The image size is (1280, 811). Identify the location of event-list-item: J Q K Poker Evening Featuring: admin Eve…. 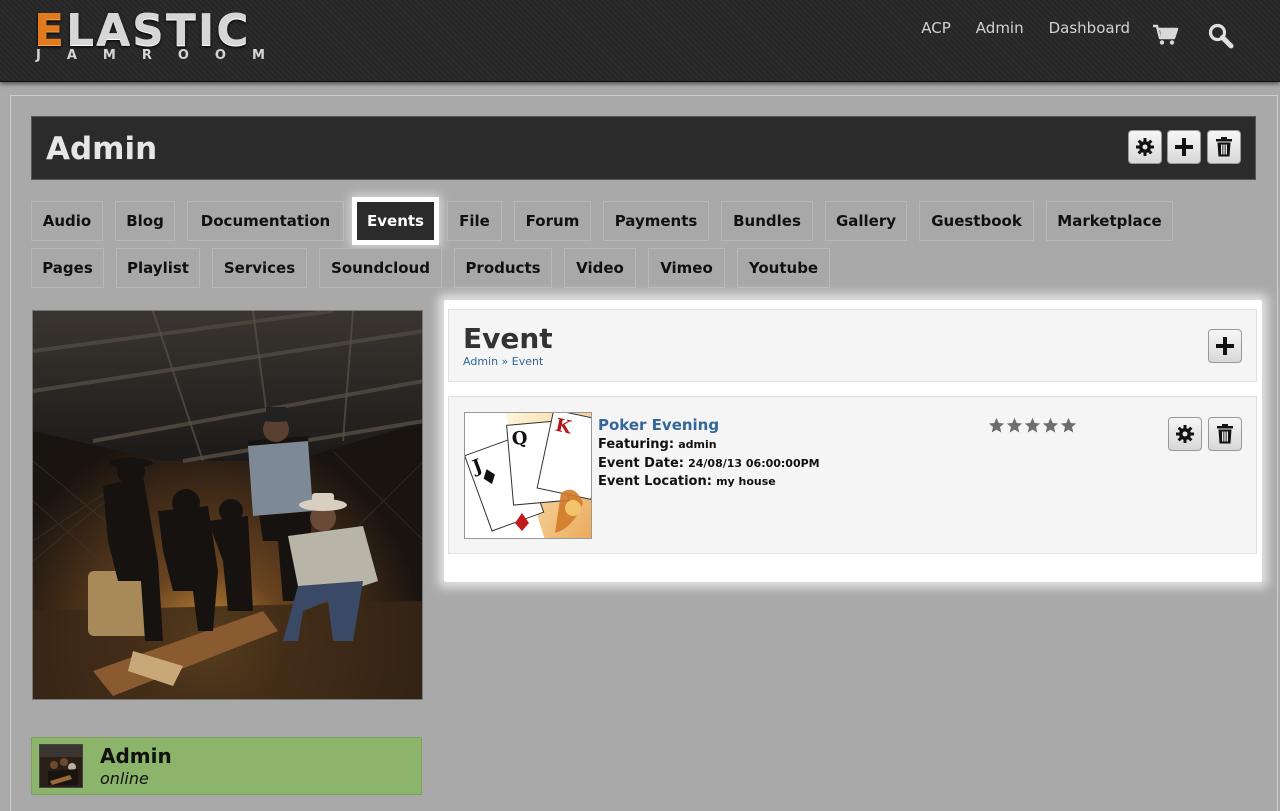
(852, 475).